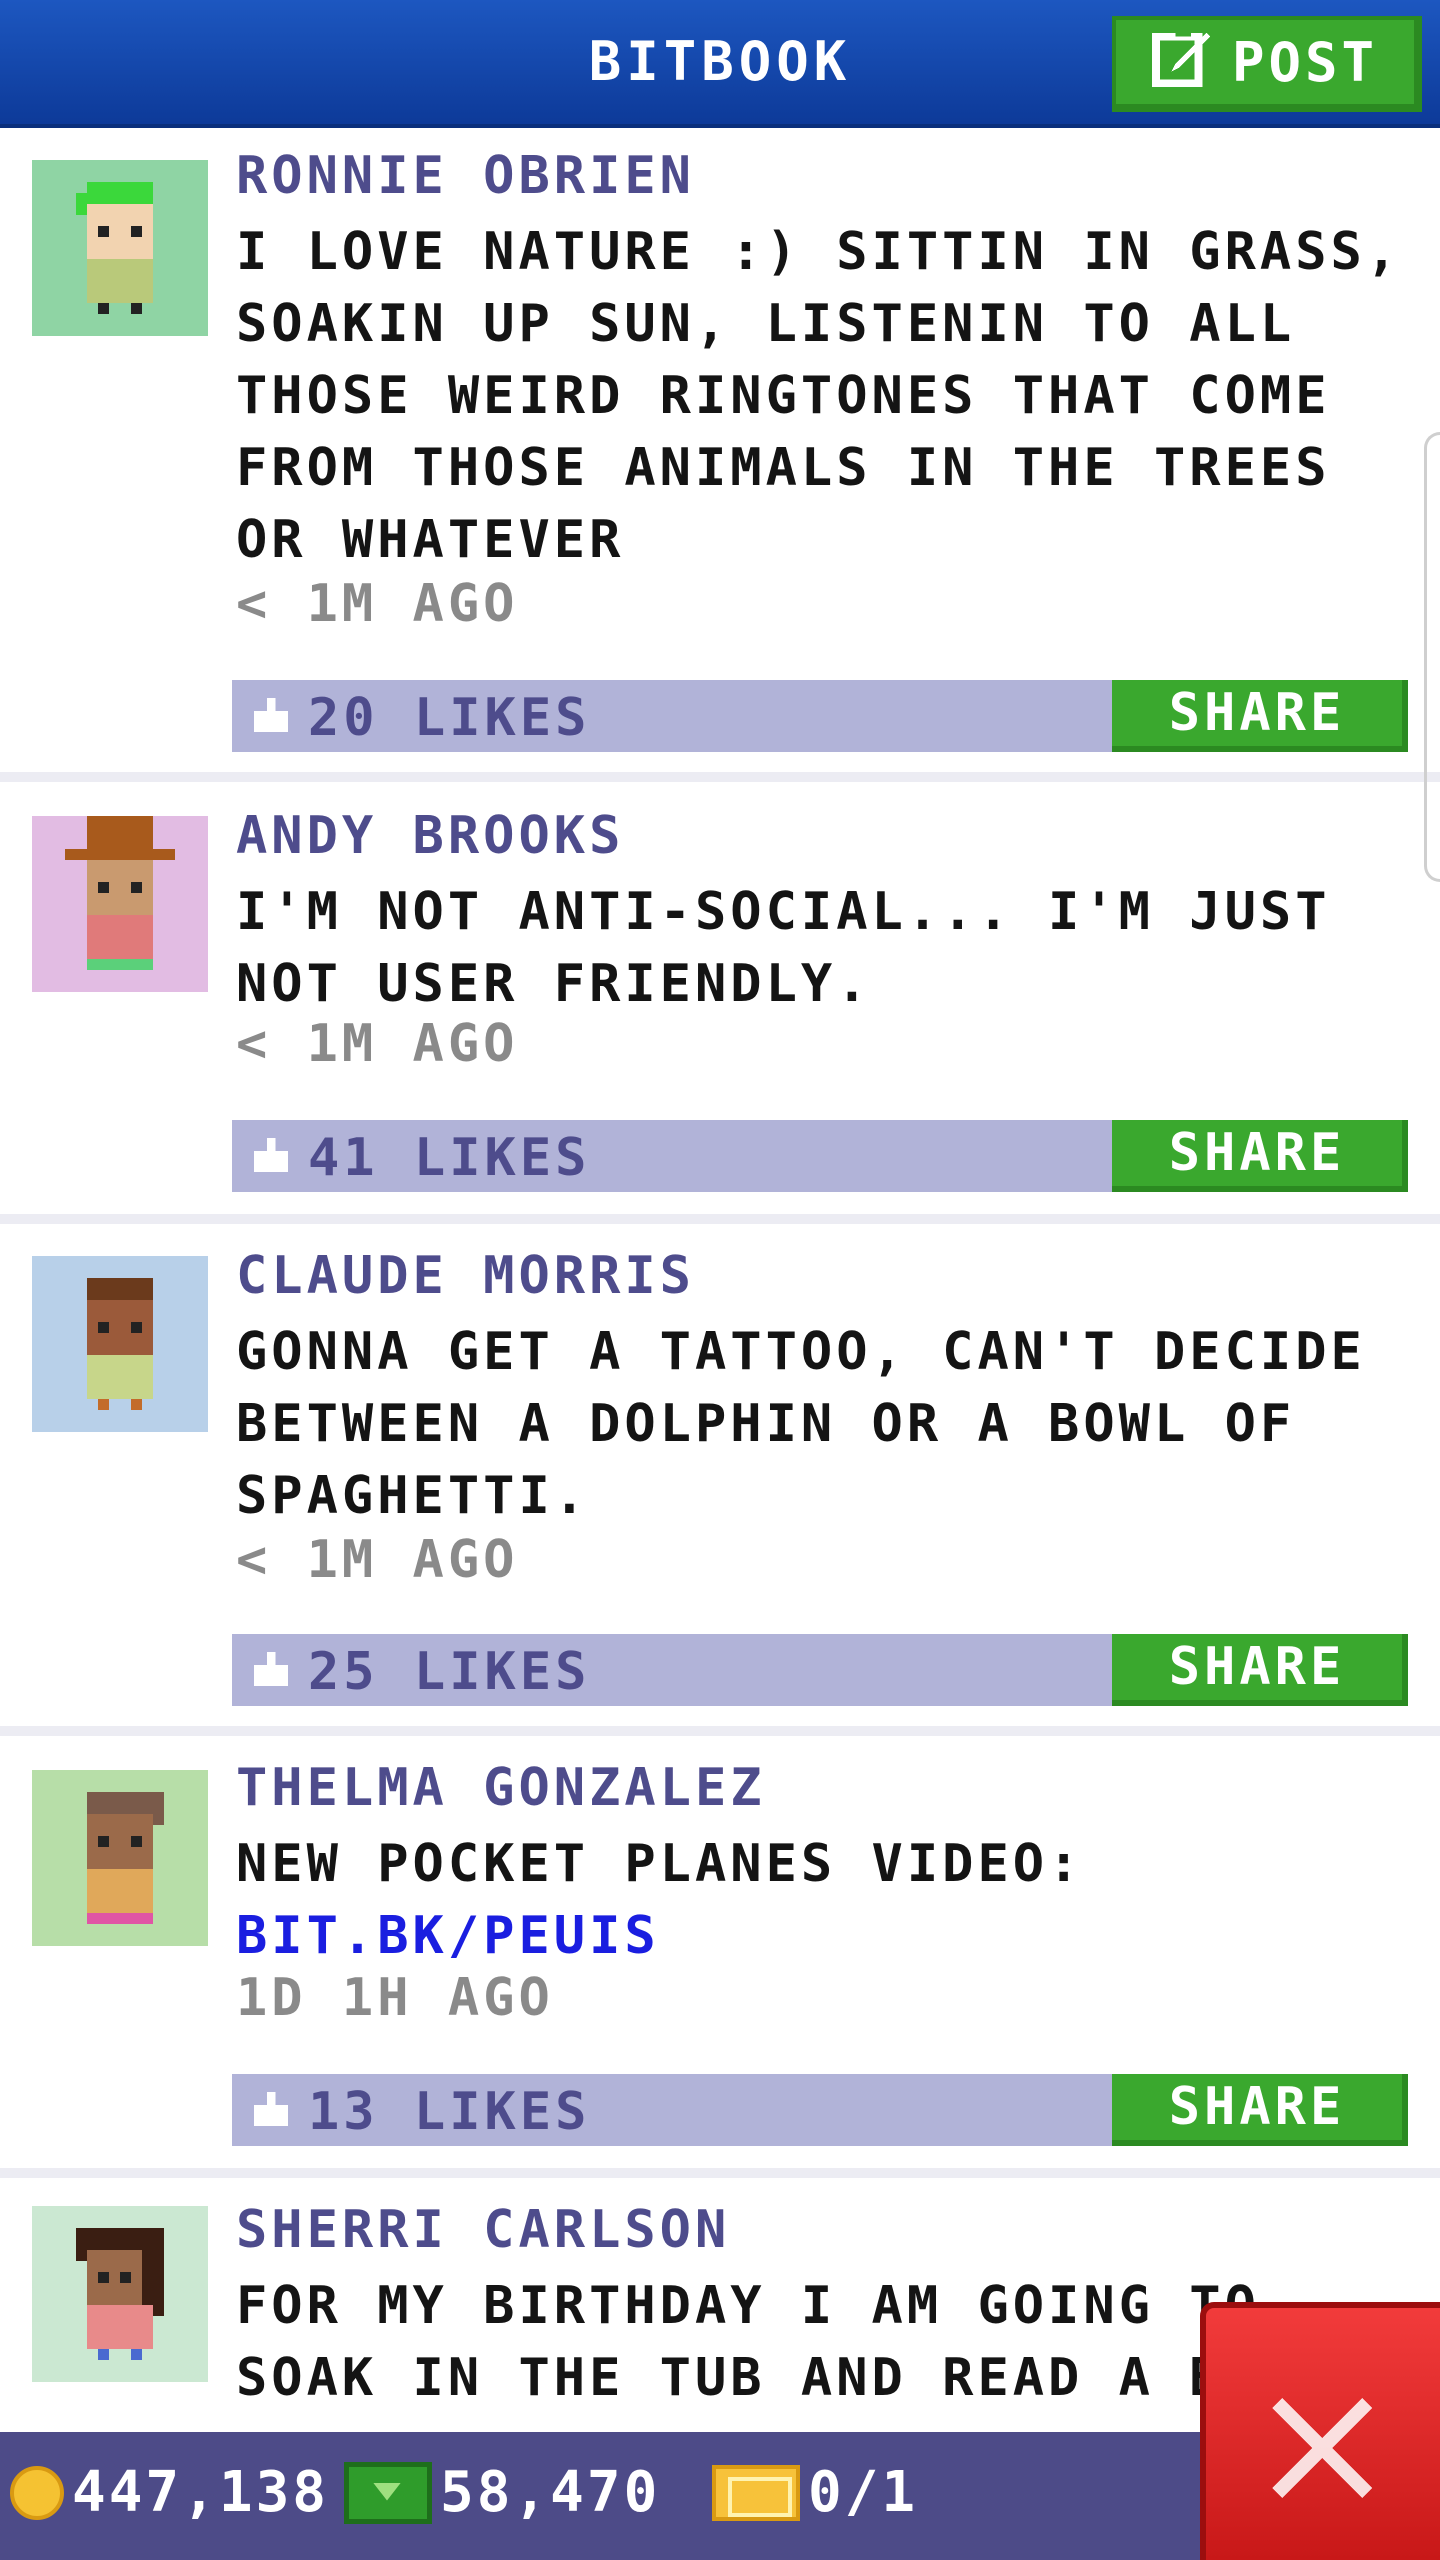 This screenshot has width=1440, height=2560. What do you see at coordinates (756, 2492) in the screenshot?
I see `ticket-icon` at bounding box center [756, 2492].